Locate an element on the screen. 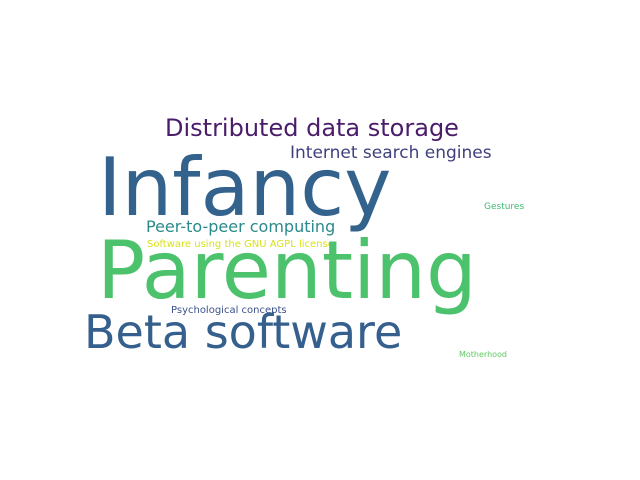  word-gestures: Gestures is located at coordinates (504, 207).